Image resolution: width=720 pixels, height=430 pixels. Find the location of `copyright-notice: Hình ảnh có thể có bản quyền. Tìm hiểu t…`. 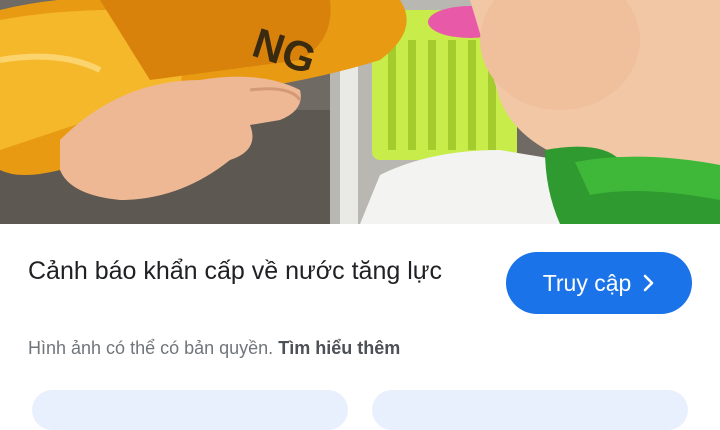

copyright-notice: Hình ảnh có thể có bản quyền. Tìm hiểu t… is located at coordinates (214, 348).